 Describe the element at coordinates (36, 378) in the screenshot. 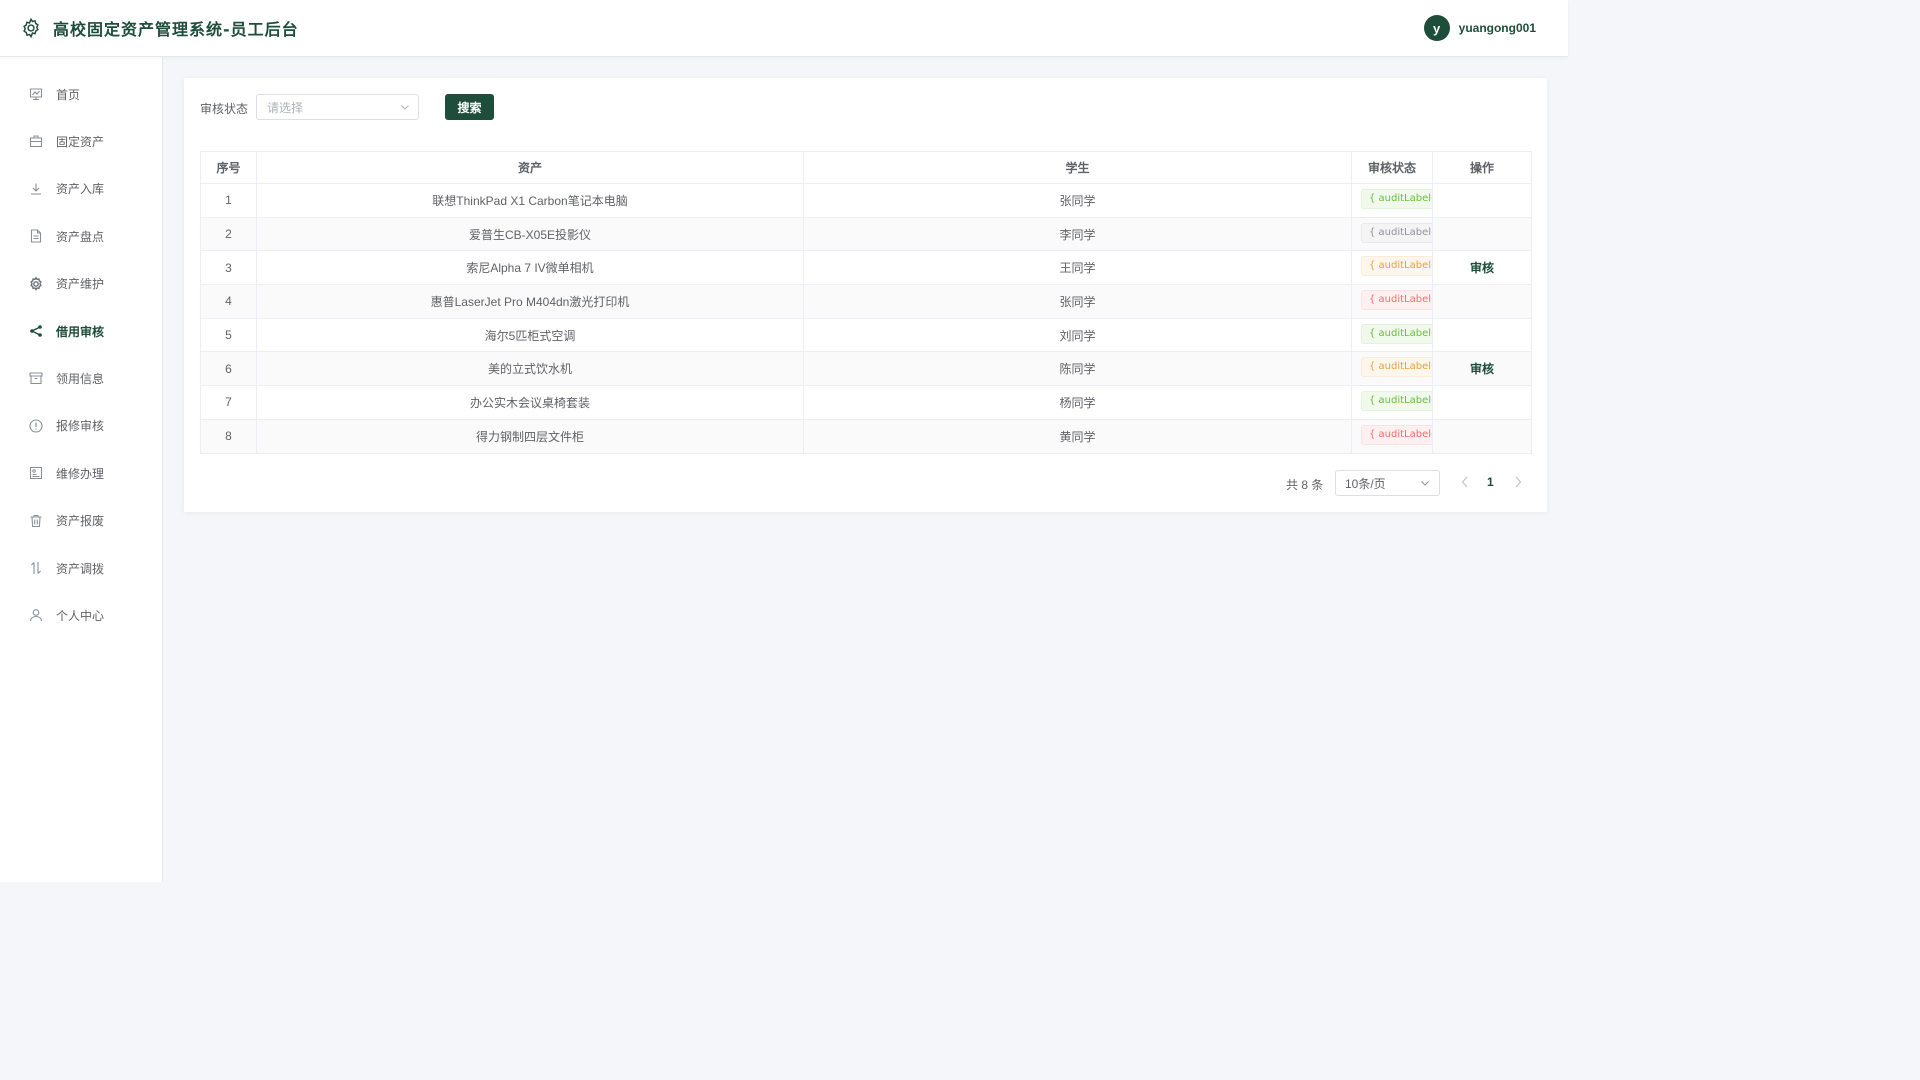

I see `box-icon` at that location.